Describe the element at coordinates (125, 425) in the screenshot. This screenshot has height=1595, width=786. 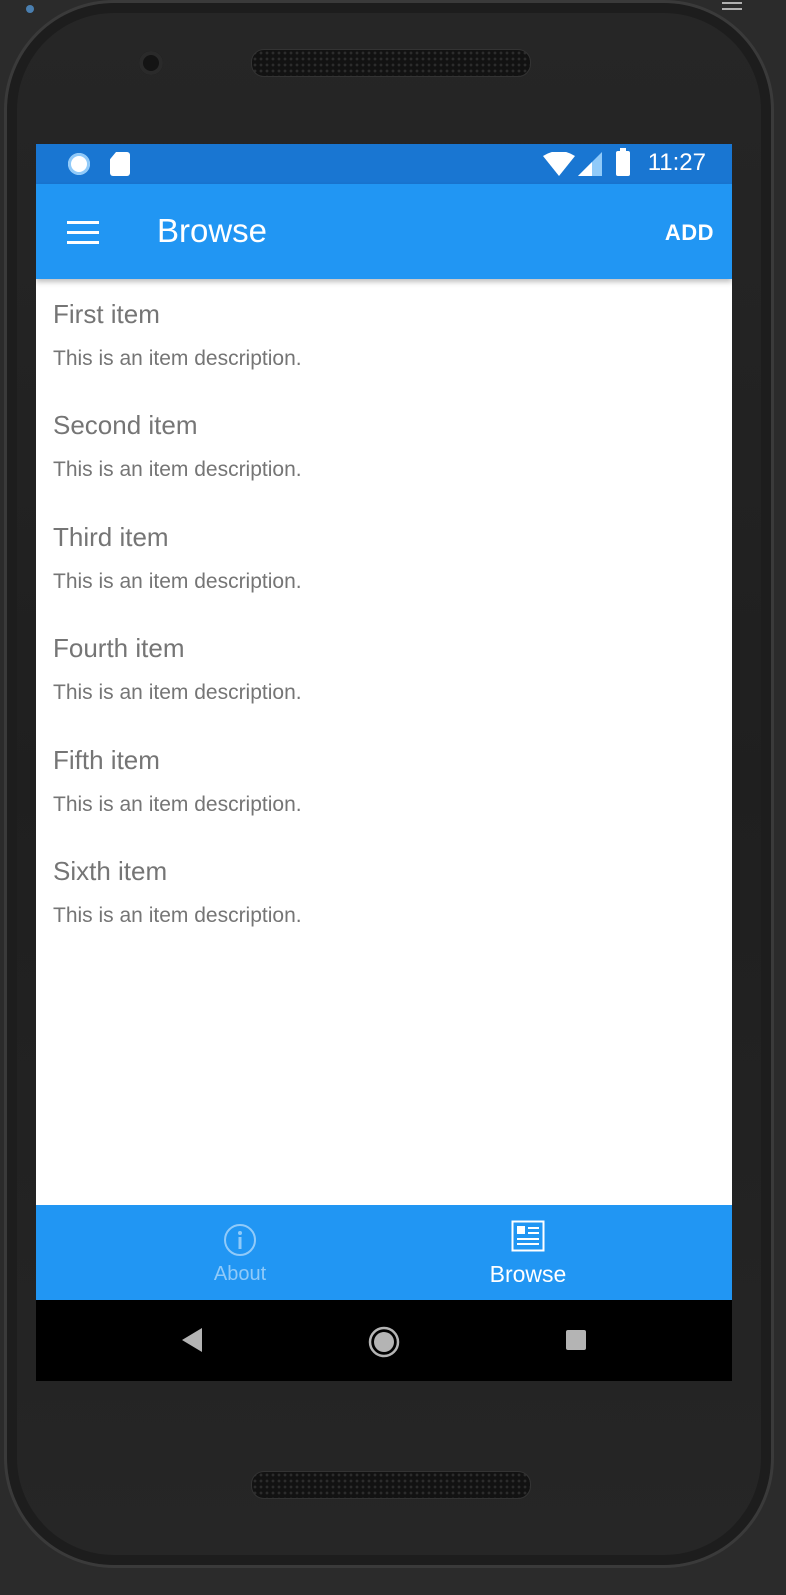
I see `item-title: Second item` at that location.